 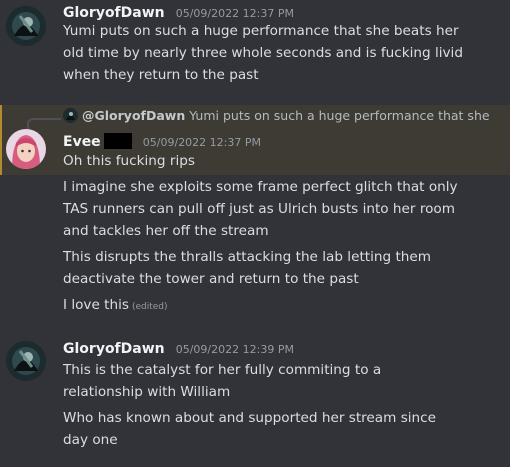 What do you see at coordinates (96, 305) in the screenshot?
I see `message-text: I love this` at bounding box center [96, 305].